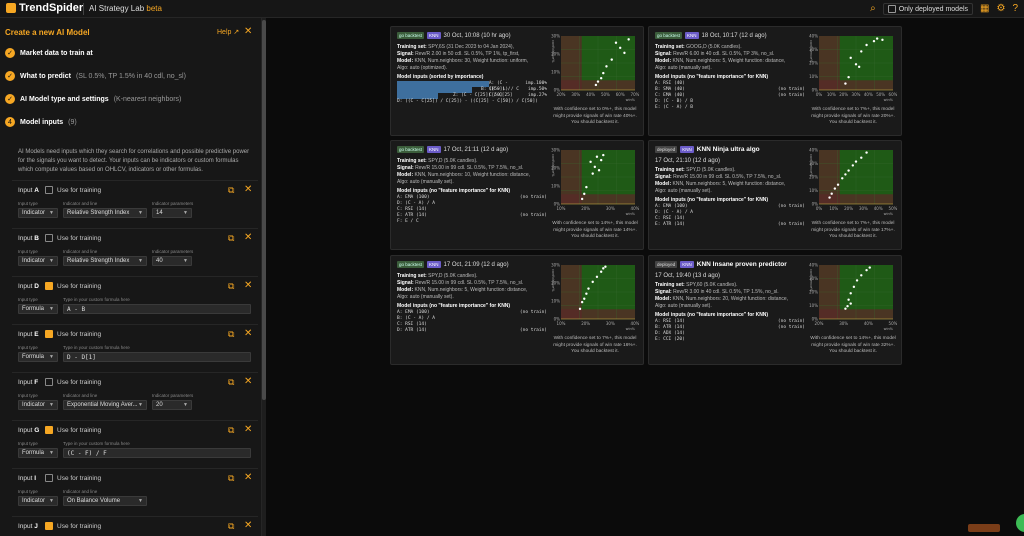 This screenshot has height=536, width=1024. What do you see at coordinates (984, 528) in the screenshot?
I see `bottom-action-button` at bounding box center [984, 528].